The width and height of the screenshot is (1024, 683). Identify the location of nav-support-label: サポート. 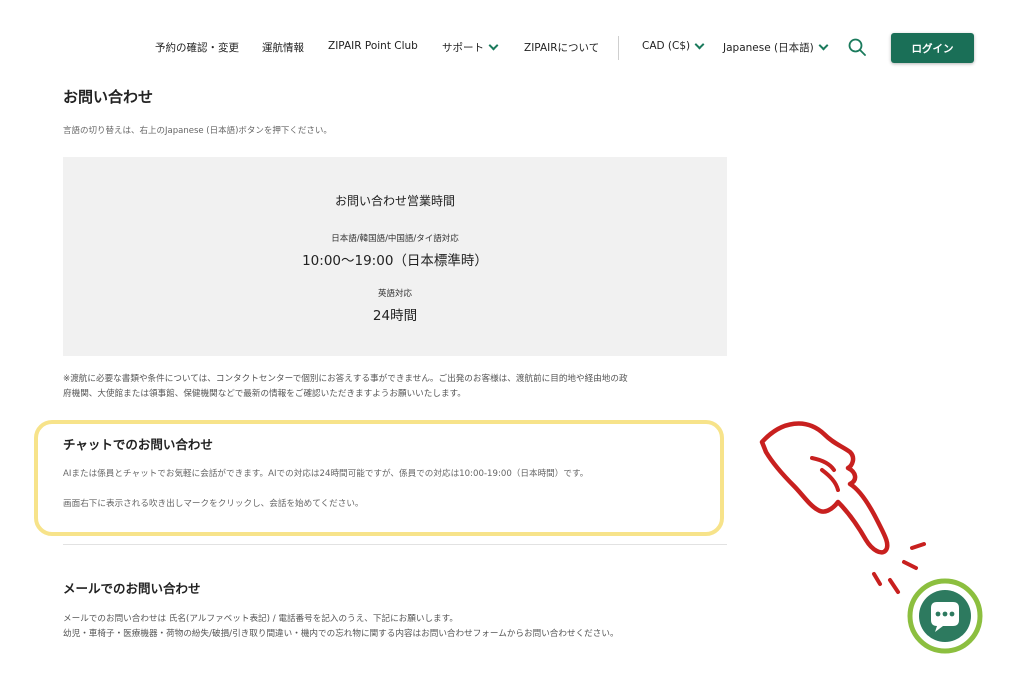
(463, 48).